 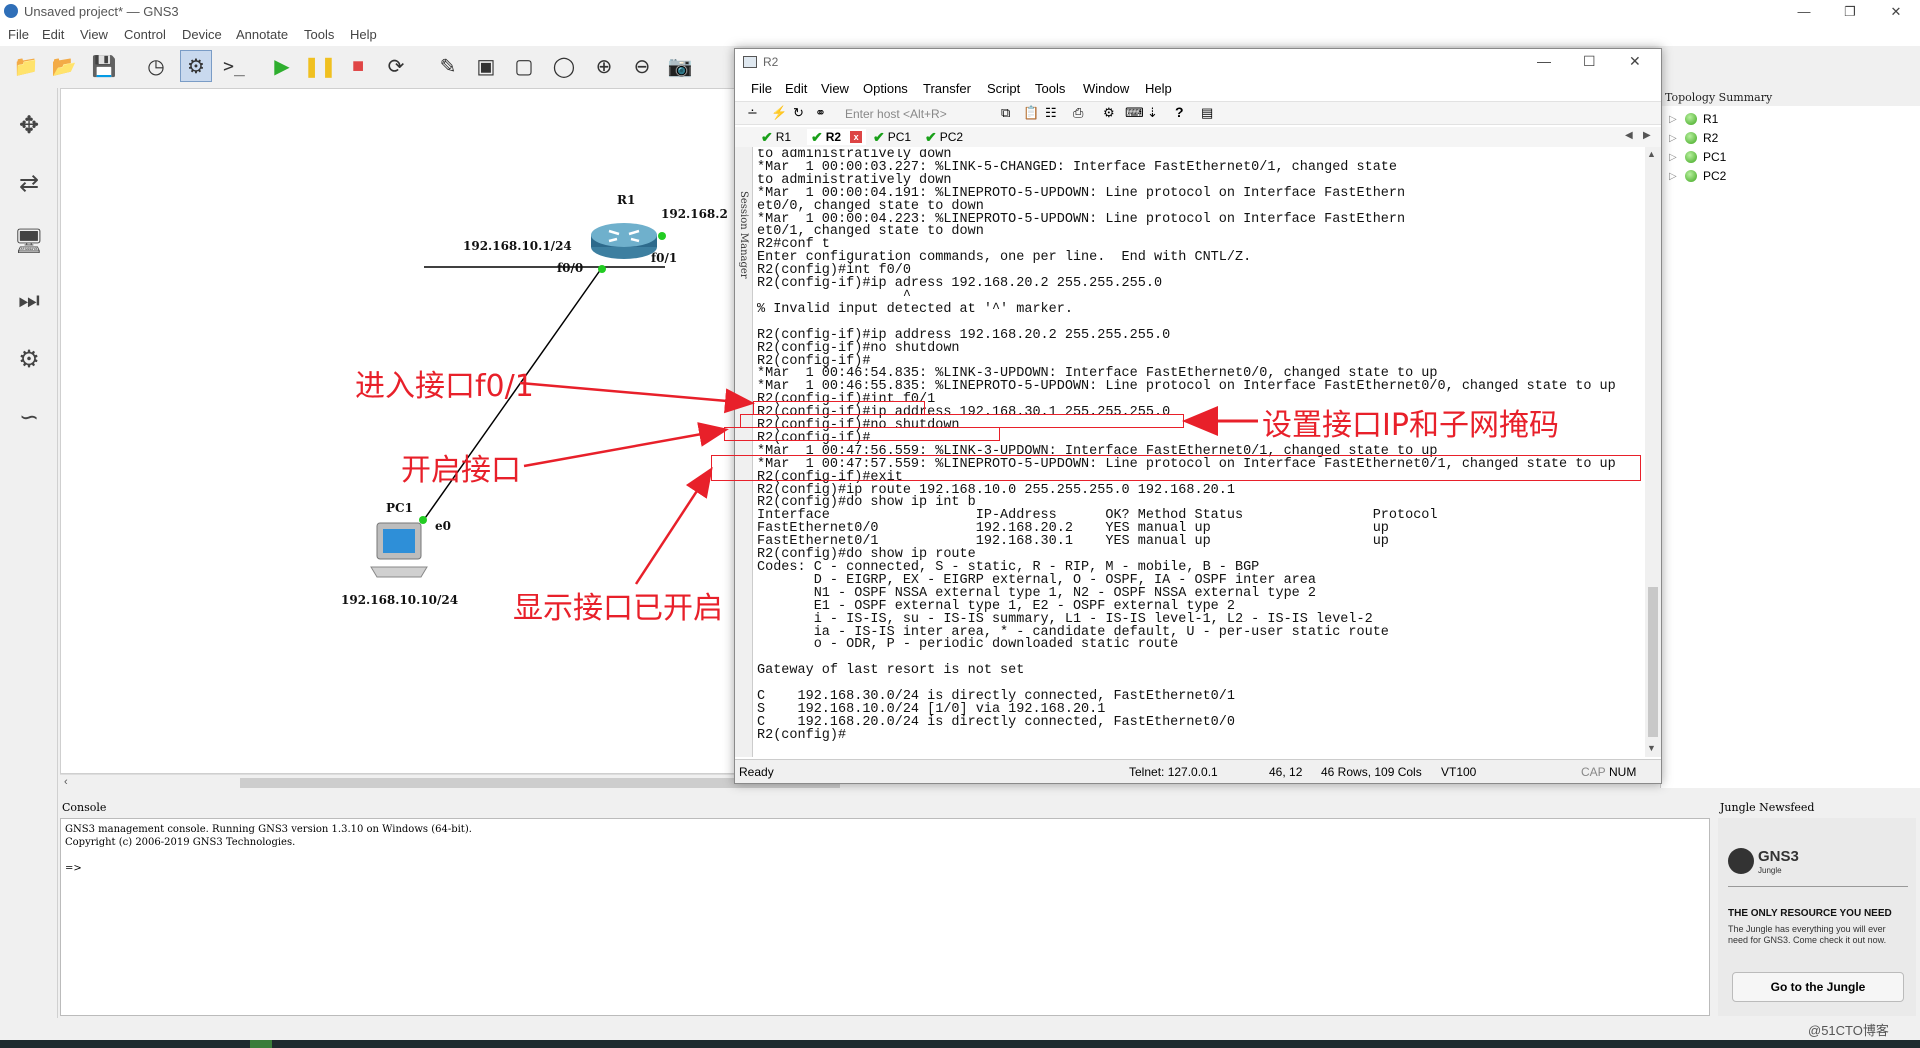 I want to click on close-tab-icon: x, so click(x=856, y=137).